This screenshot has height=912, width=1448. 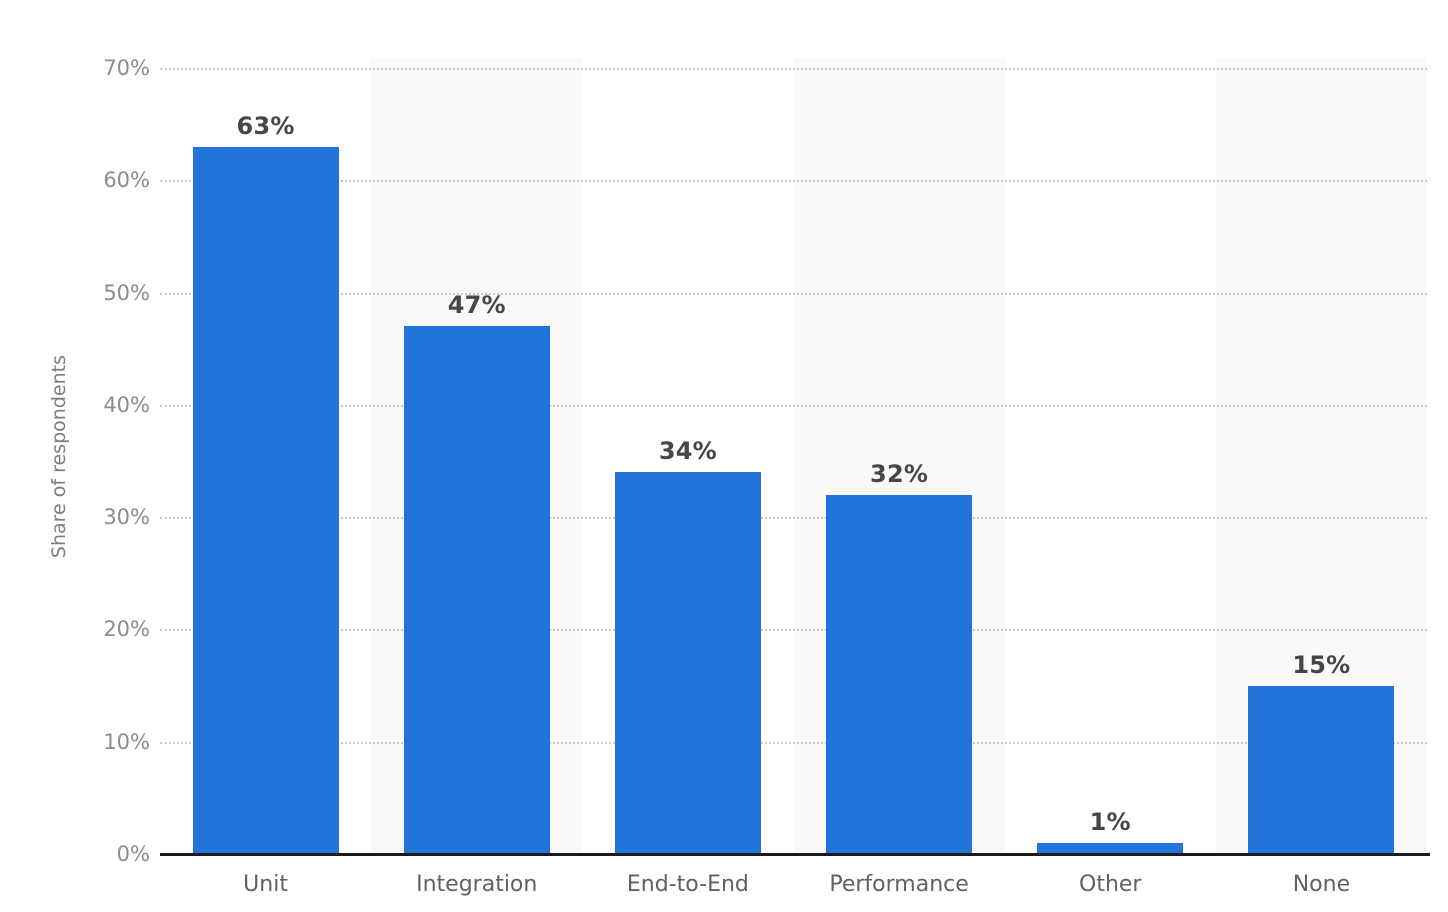 What do you see at coordinates (477, 884) in the screenshot?
I see `x-axis-tick-label: Integration` at bounding box center [477, 884].